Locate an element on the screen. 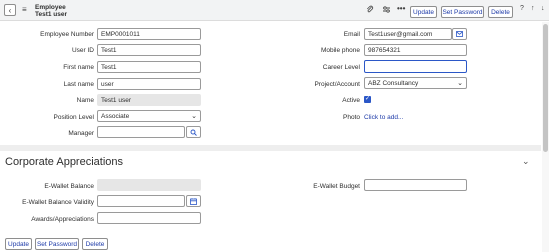 Image resolution: width=549 pixels, height=252 pixels. project-account-value: ABZ Consultancy is located at coordinates (393, 83).